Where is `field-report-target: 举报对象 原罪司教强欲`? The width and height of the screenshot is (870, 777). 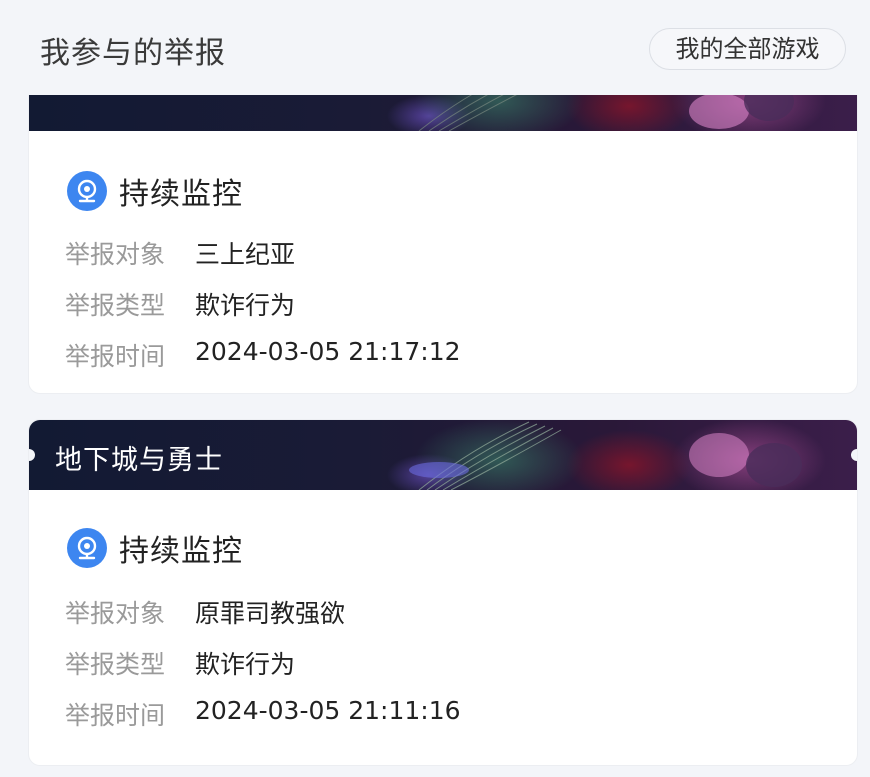
field-report-target: 举报对象 原罪司教强欲 is located at coordinates (205, 612).